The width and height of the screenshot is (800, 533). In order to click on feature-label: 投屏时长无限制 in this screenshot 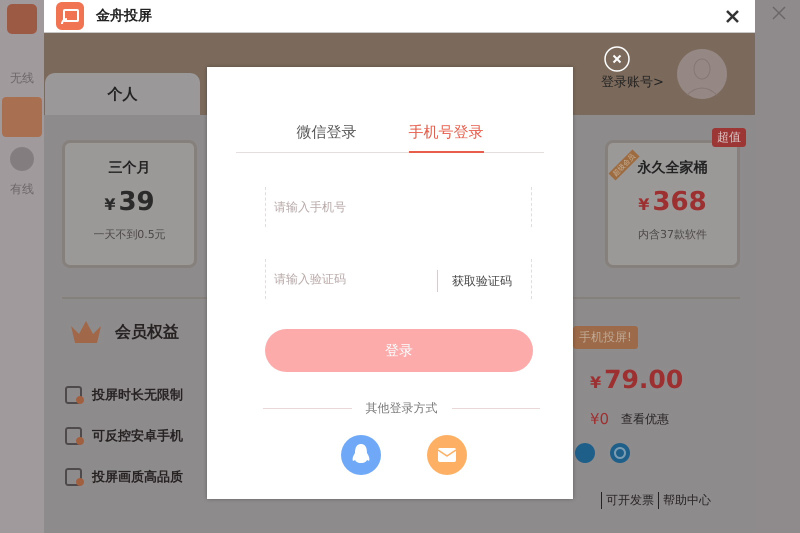, I will do `click(137, 395)`.